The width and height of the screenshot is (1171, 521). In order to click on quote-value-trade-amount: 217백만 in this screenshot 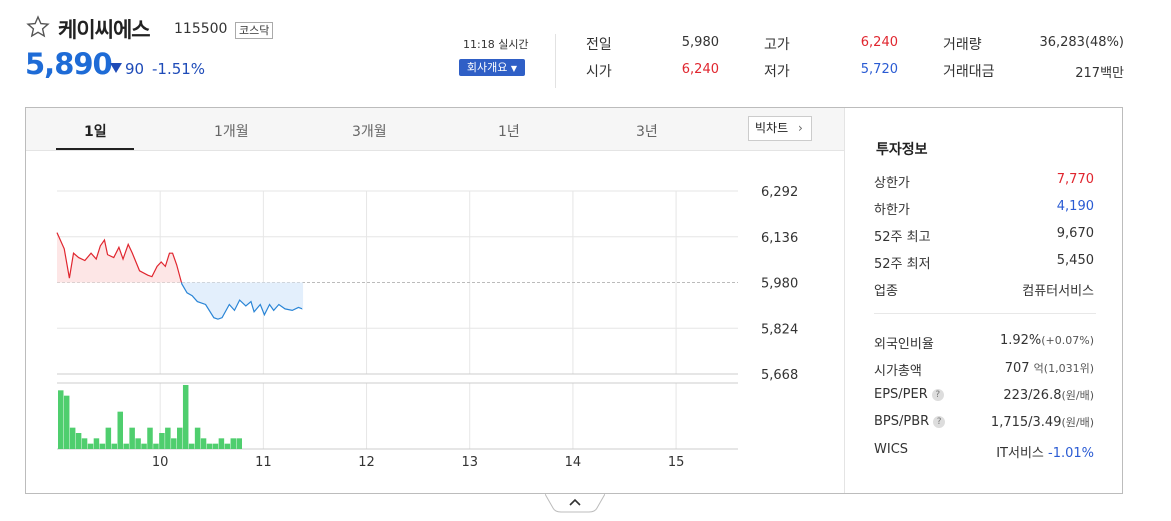, I will do `click(1099, 73)`.